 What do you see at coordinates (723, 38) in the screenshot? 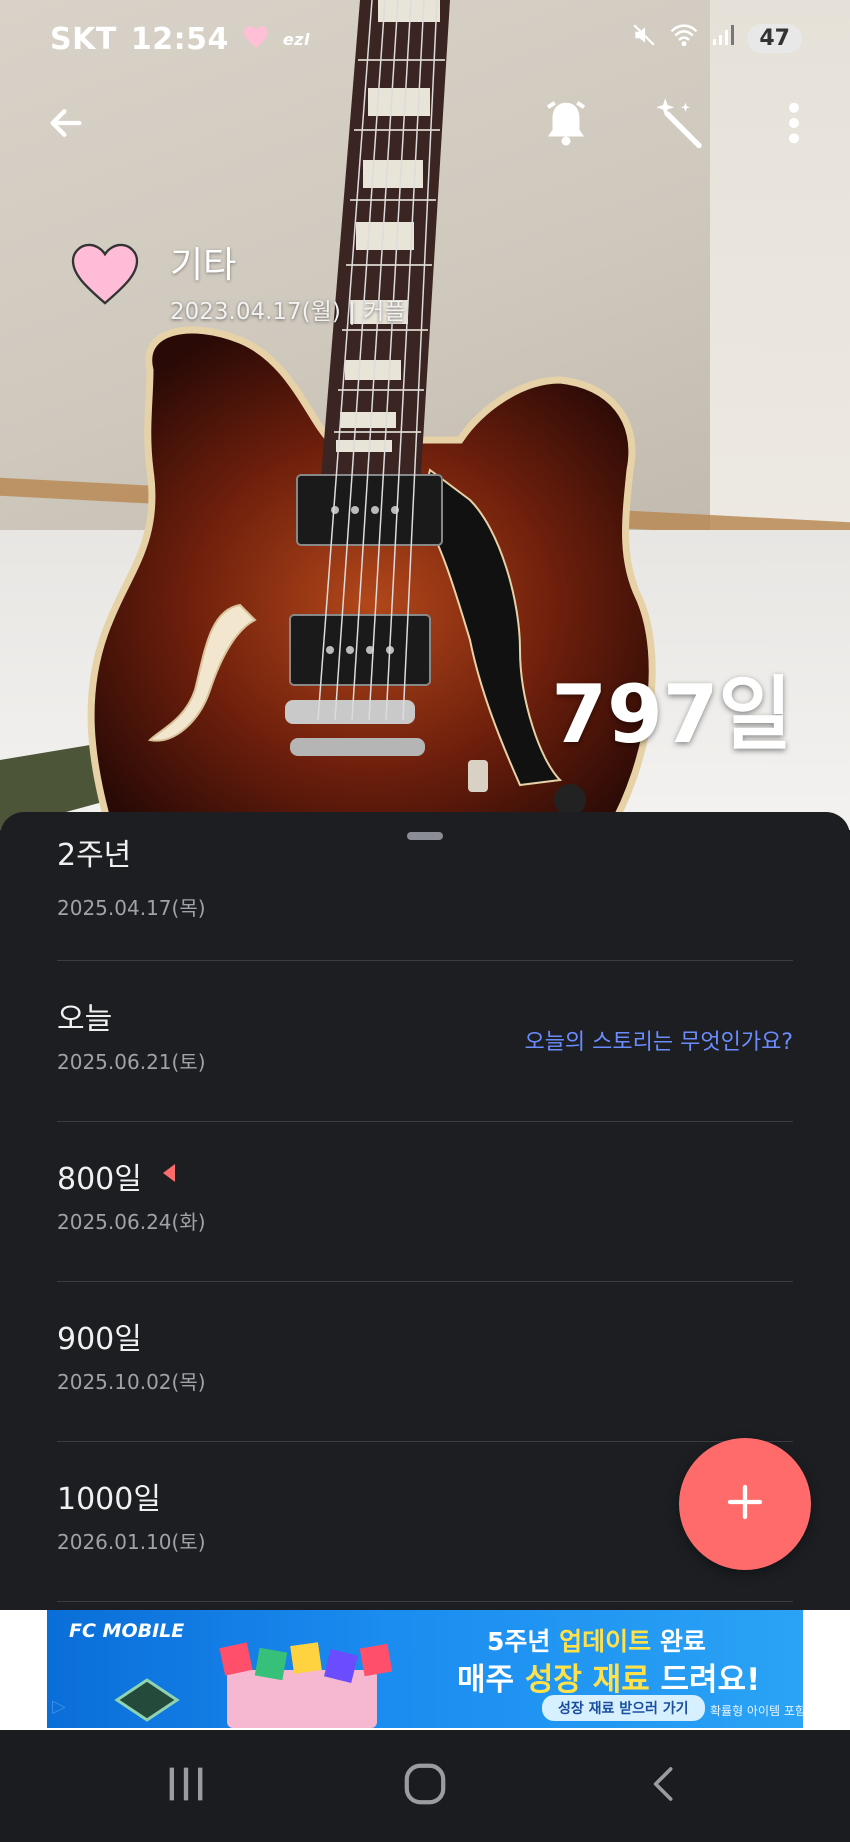
I see `signal-icon` at bounding box center [723, 38].